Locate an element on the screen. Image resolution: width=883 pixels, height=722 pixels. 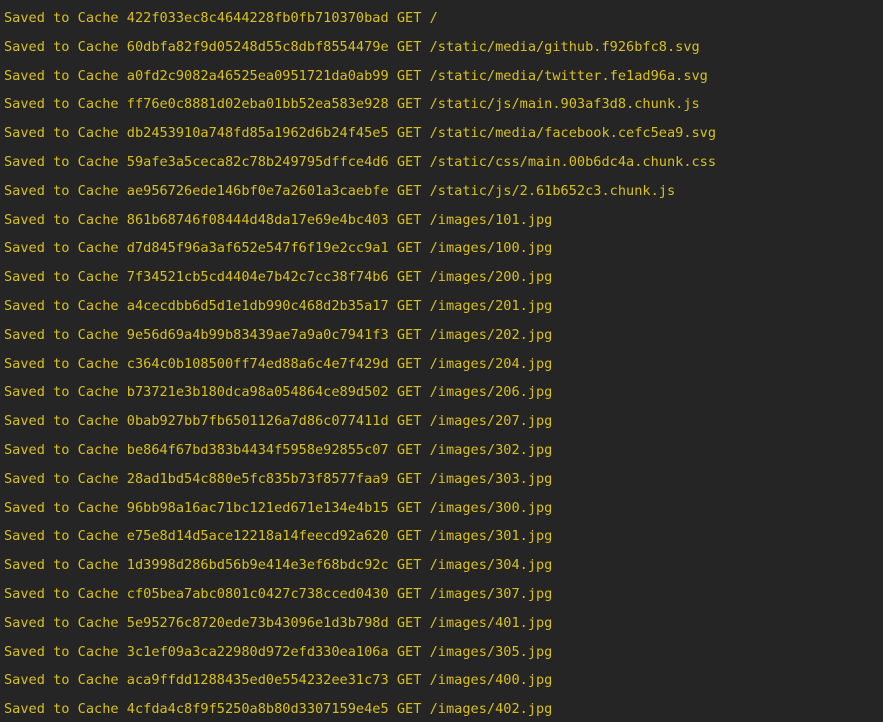
log-hash: 5e95276c8720ede73b43096e1d3b798d is located at coordinates (257, 622).